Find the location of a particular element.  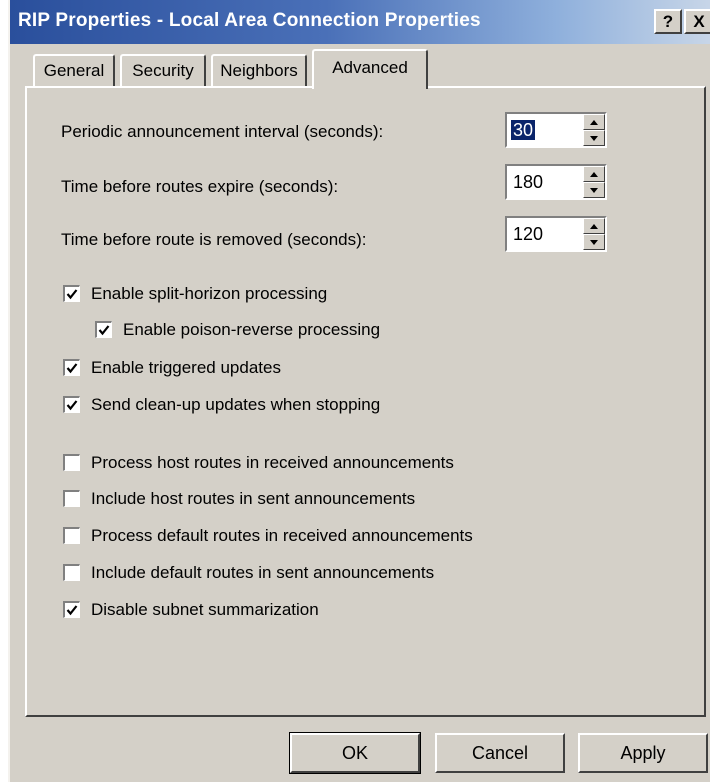

route-removed-spinbox: 120 is located at coordinates (556, 234).